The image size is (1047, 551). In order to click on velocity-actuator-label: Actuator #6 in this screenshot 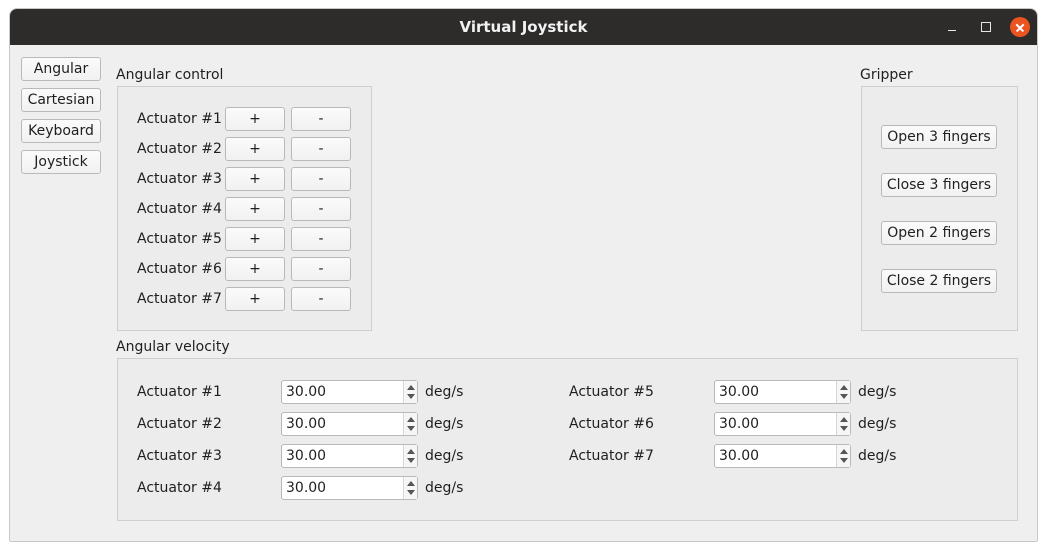, I will do `click(611, 424)`.